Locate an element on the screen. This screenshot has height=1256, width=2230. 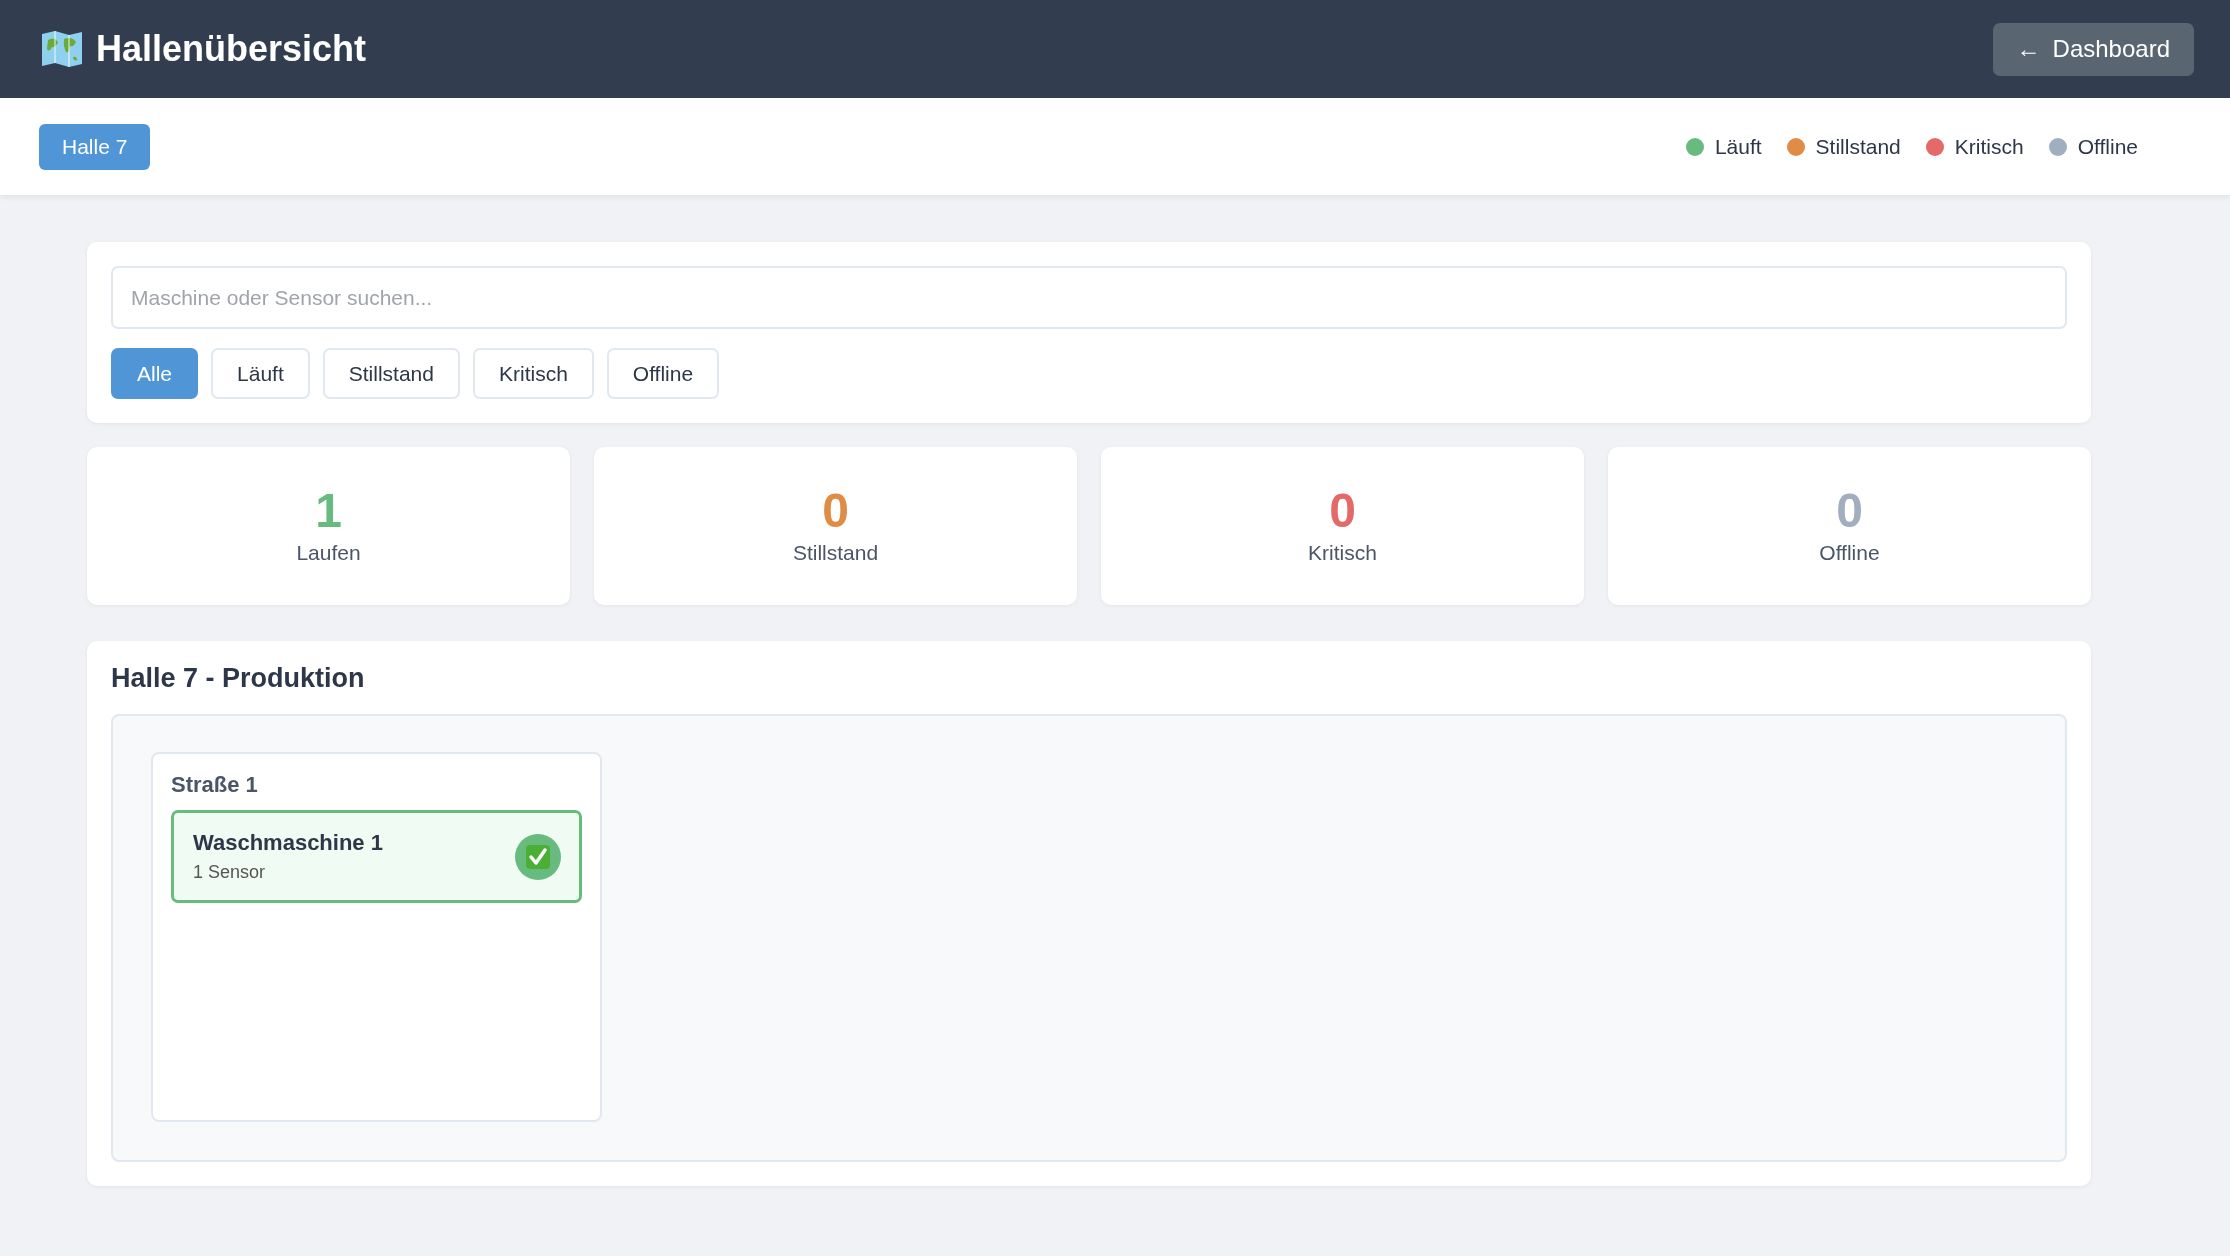
stat-label: Kritisch is located at coordinates (1342, 553).